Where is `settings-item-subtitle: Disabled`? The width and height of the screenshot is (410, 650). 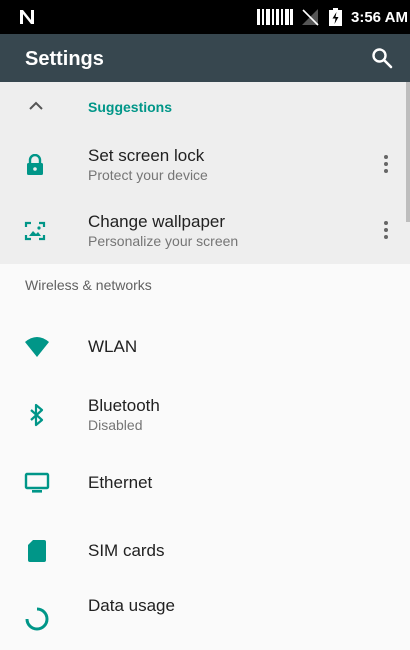 settings-item-subtitle: Disabled is located at coordinates (115, 425).